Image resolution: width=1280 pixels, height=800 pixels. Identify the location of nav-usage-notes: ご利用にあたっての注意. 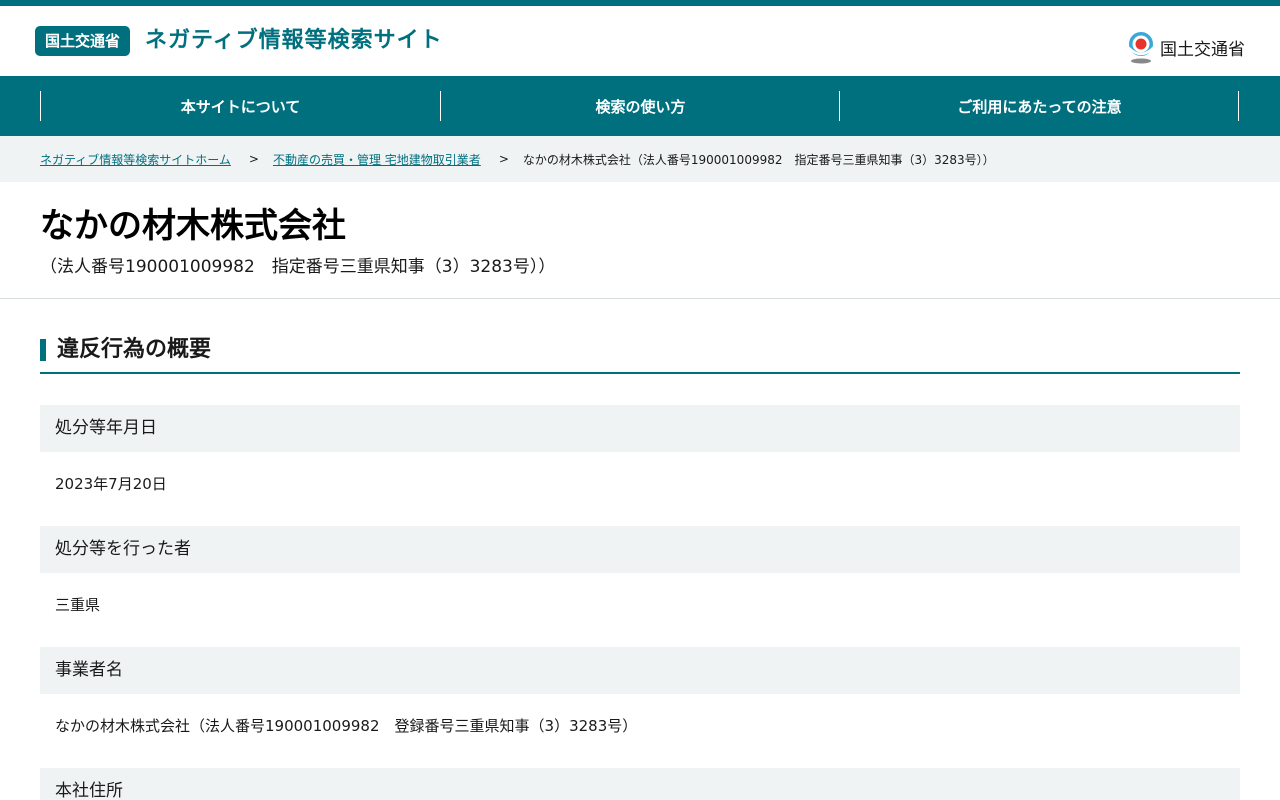
(1039, 106).